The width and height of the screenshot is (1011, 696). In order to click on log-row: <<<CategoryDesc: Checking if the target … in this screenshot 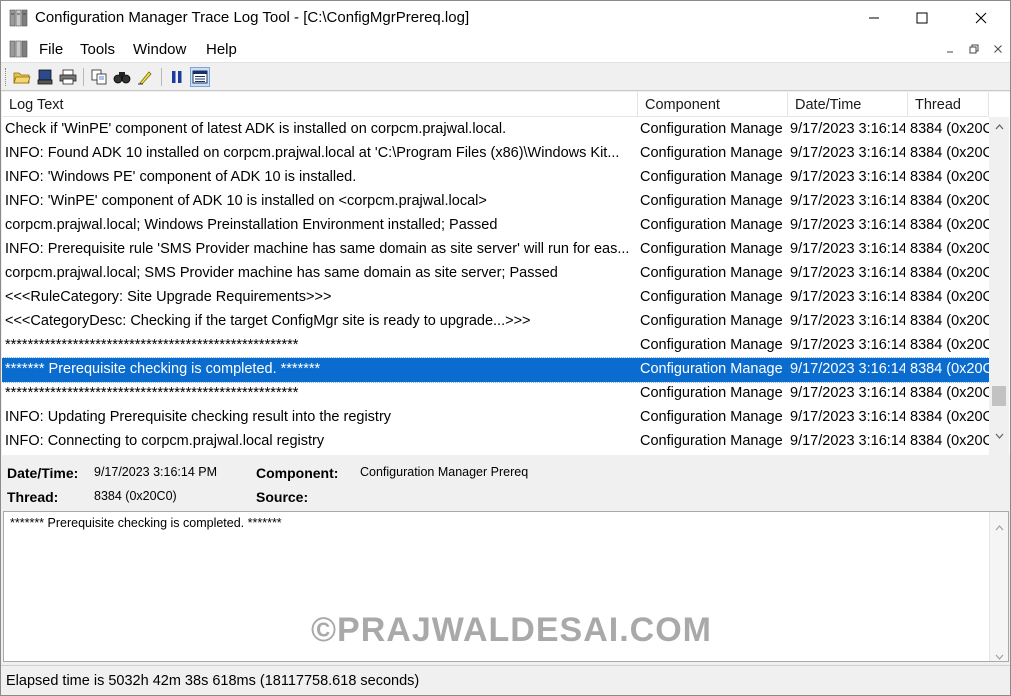, I will do `click(495, 322)`.